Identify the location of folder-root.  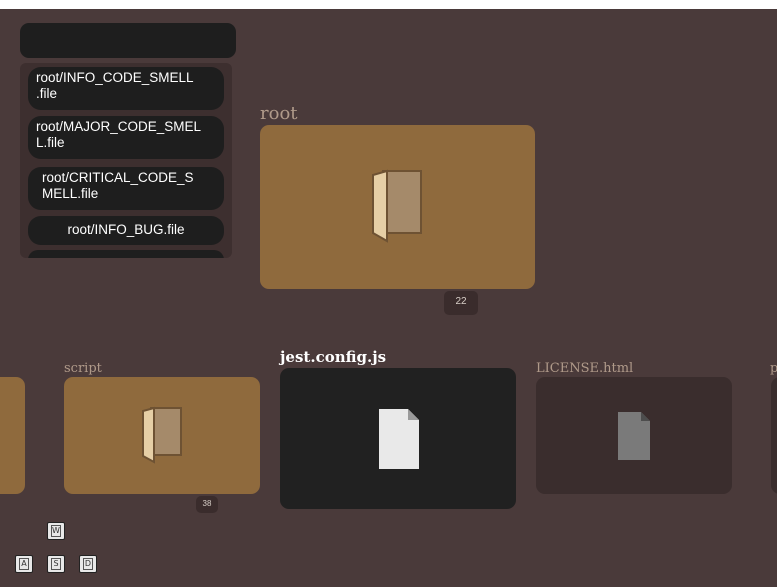
(397, 207).